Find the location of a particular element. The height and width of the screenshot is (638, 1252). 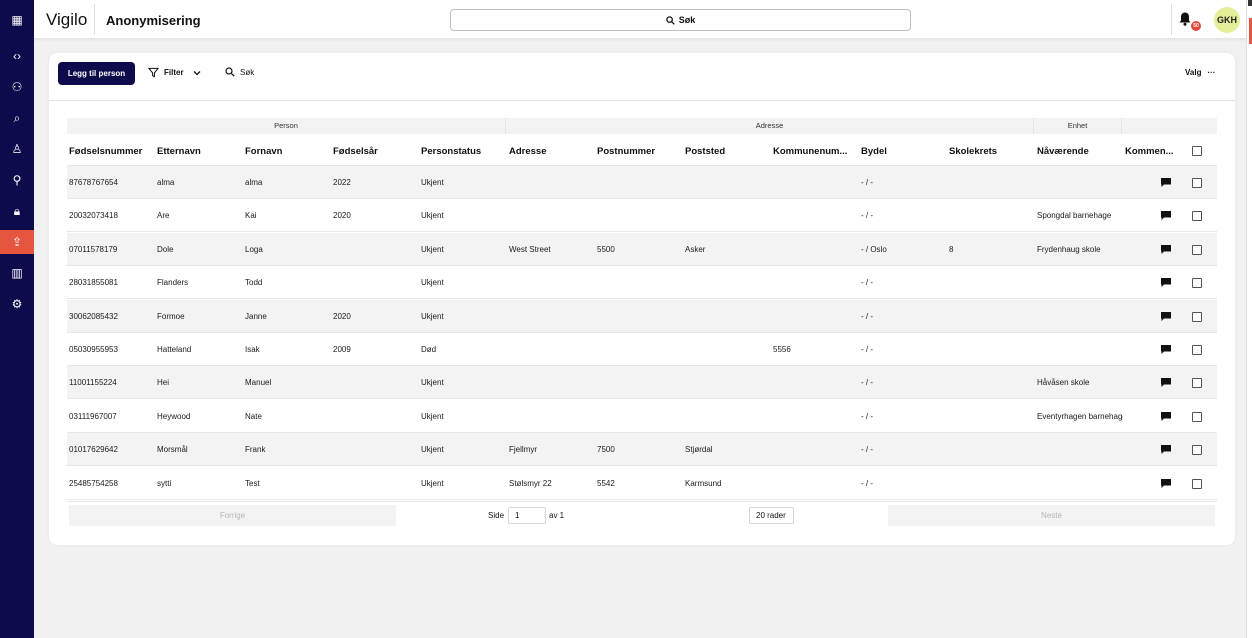

anonymize-icon: ⇪ is located at coordinates (17, 242).